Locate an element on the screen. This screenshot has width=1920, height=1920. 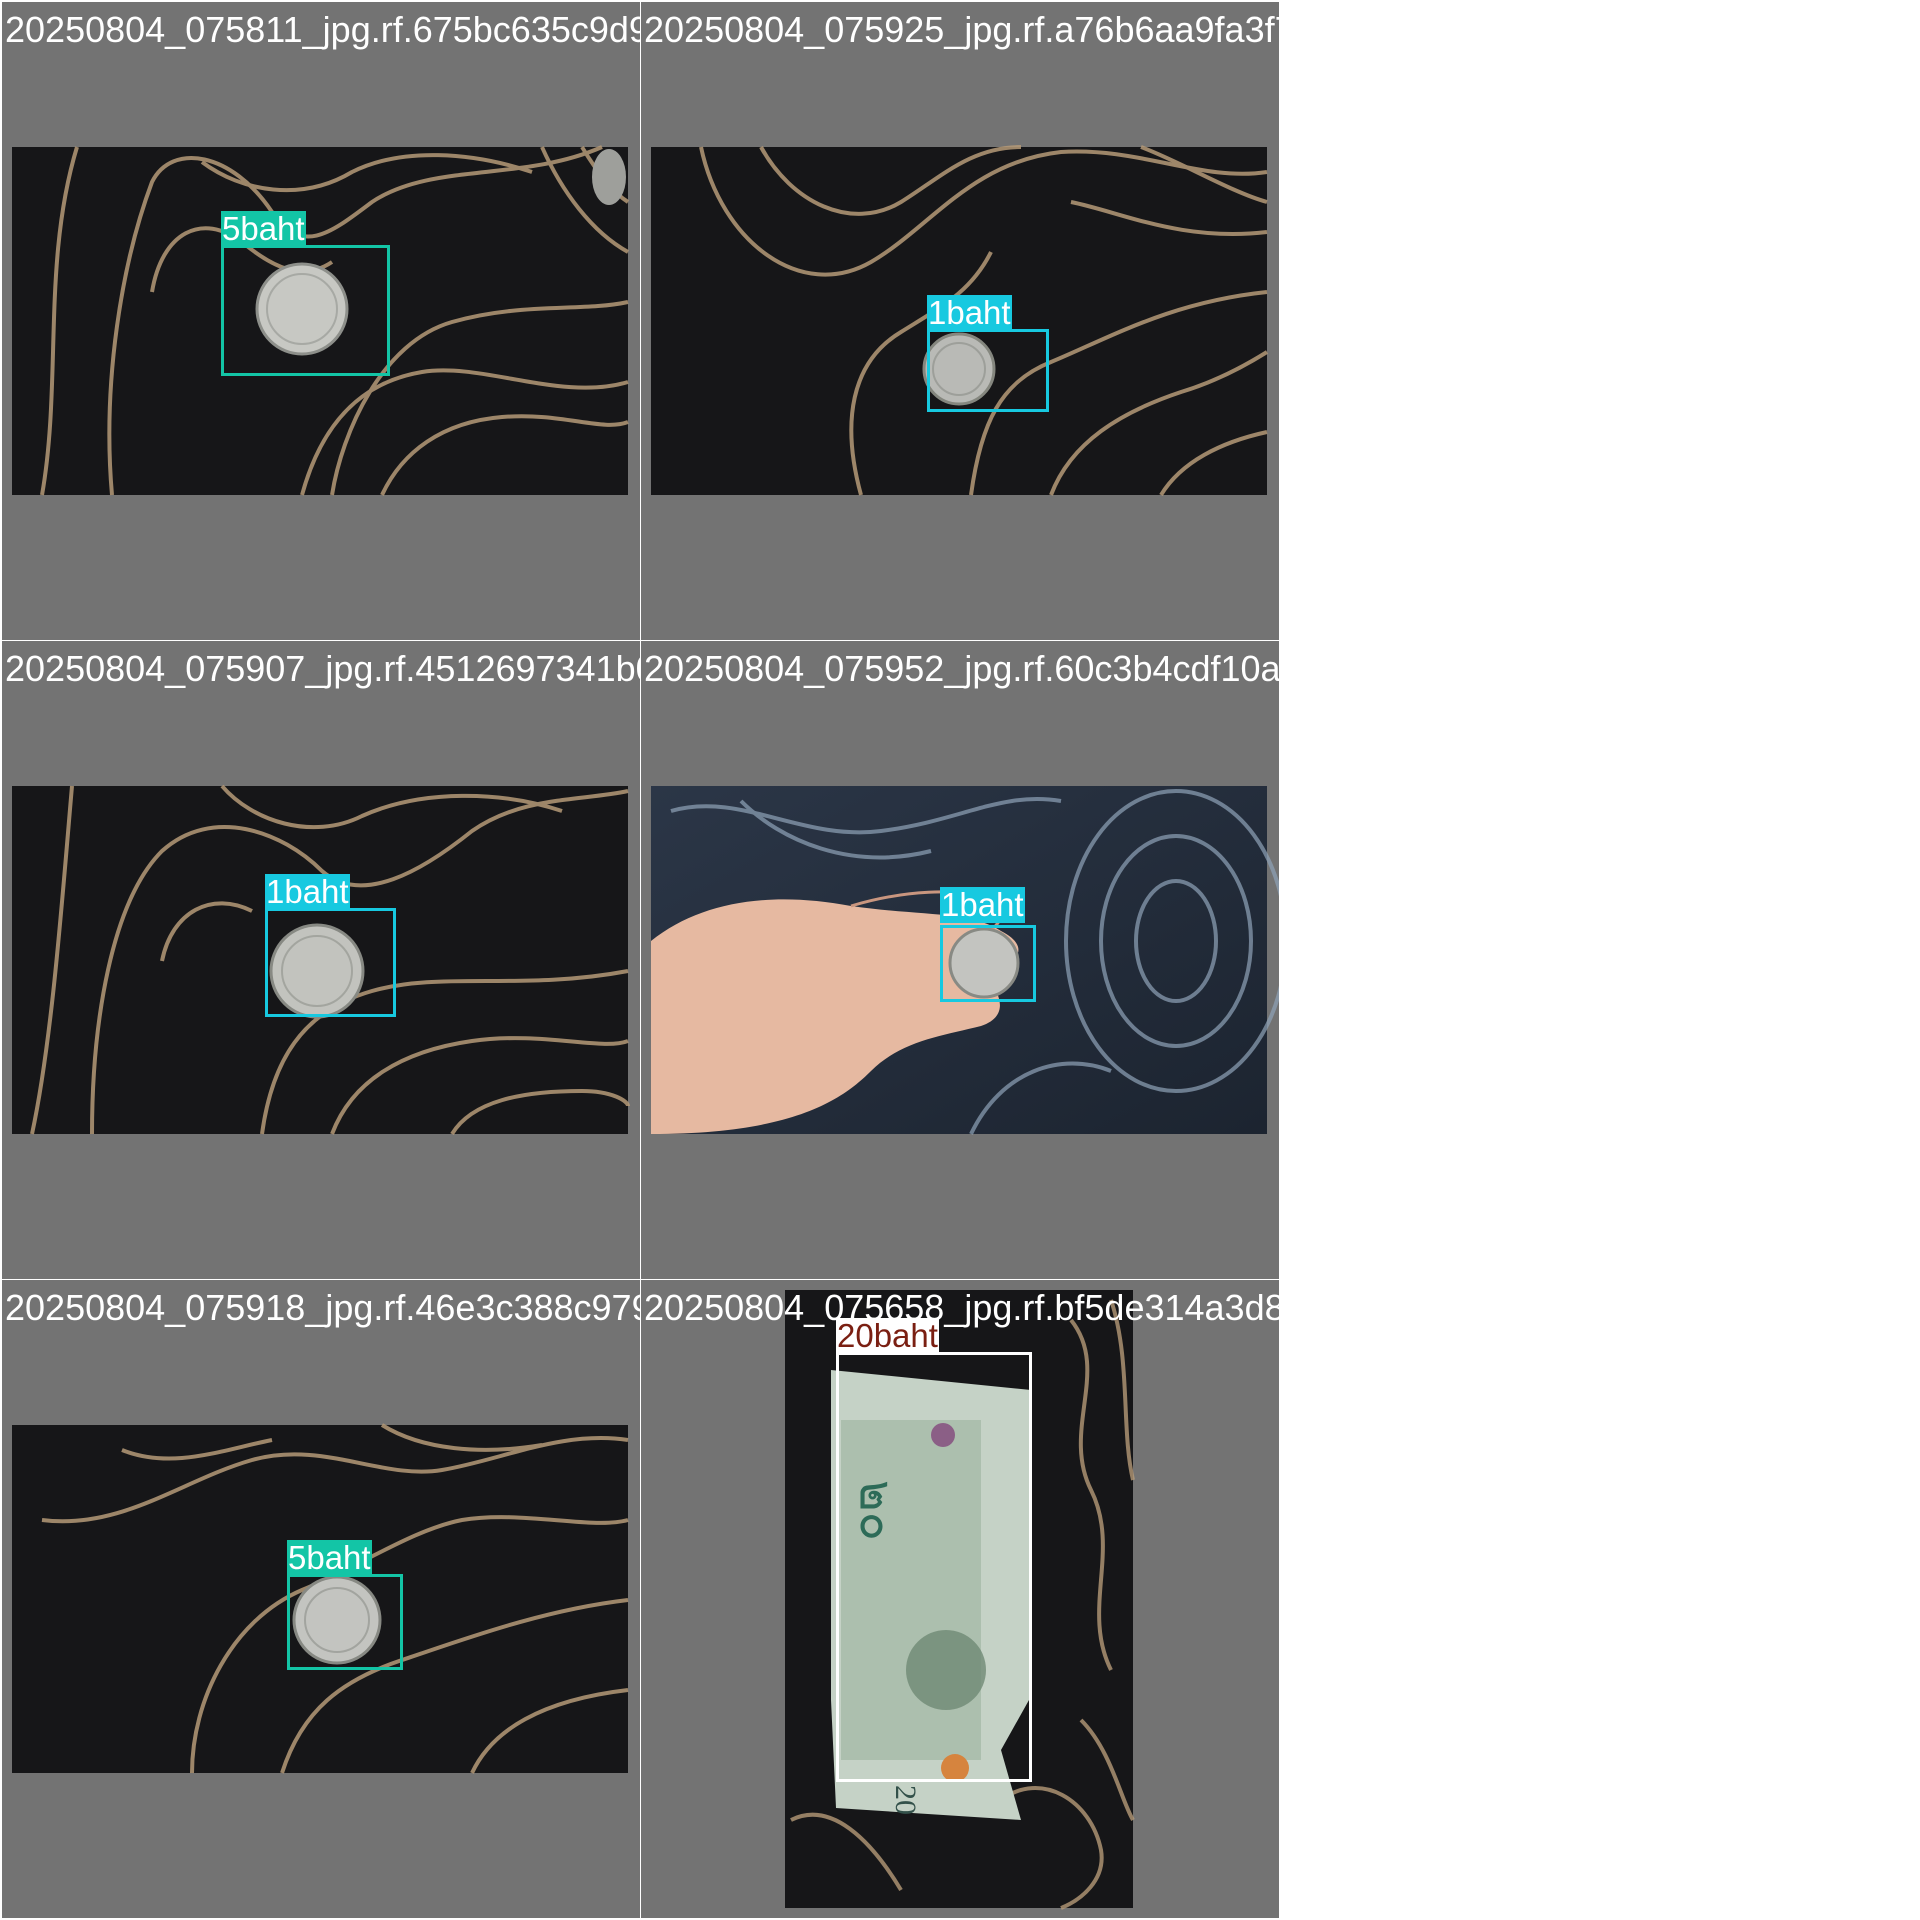
svg-text: 20 is located at coordinates (905, 1800).